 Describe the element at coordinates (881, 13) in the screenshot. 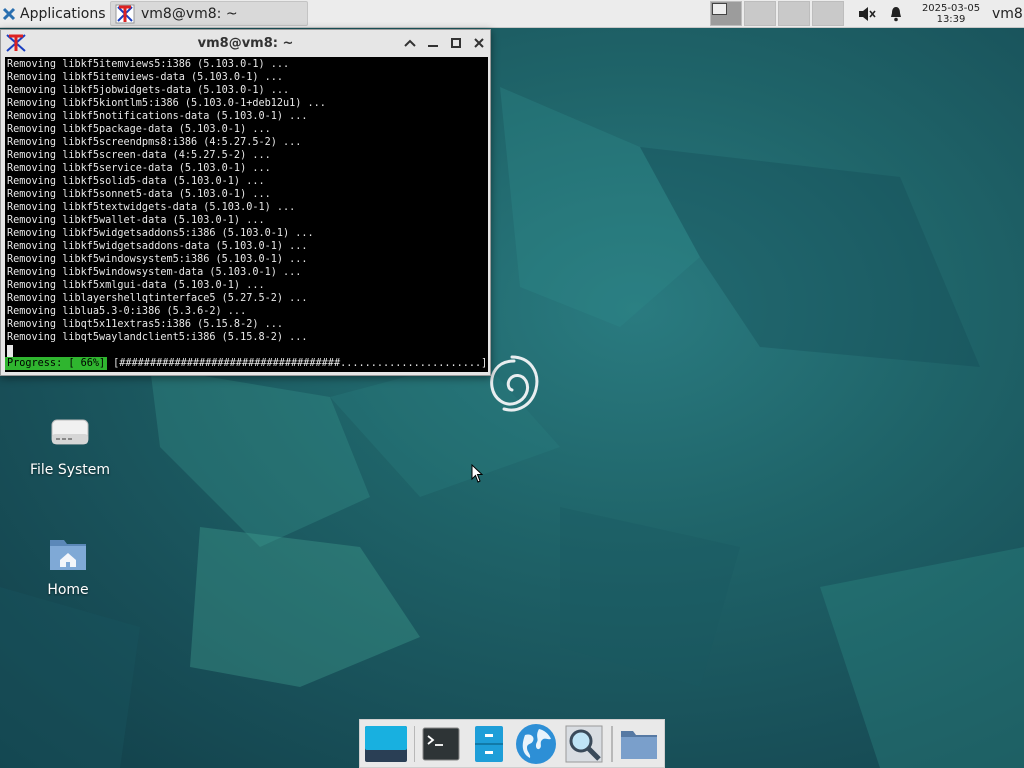

I see `system-tray` at that location.